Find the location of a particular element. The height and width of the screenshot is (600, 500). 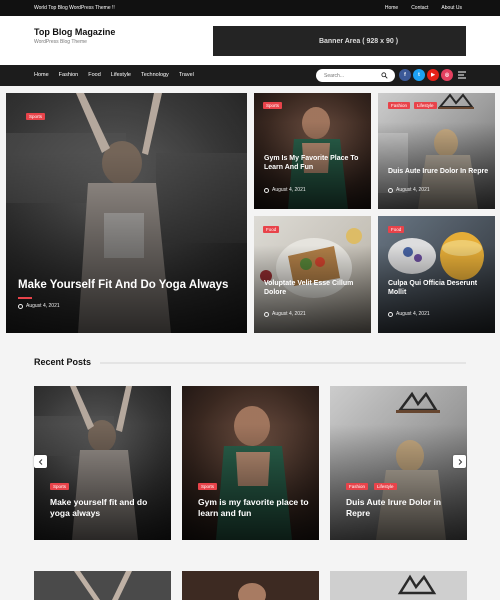

banner-ad: Banner Area ( 928 x 90 ) is located at coordinates (339, 41).